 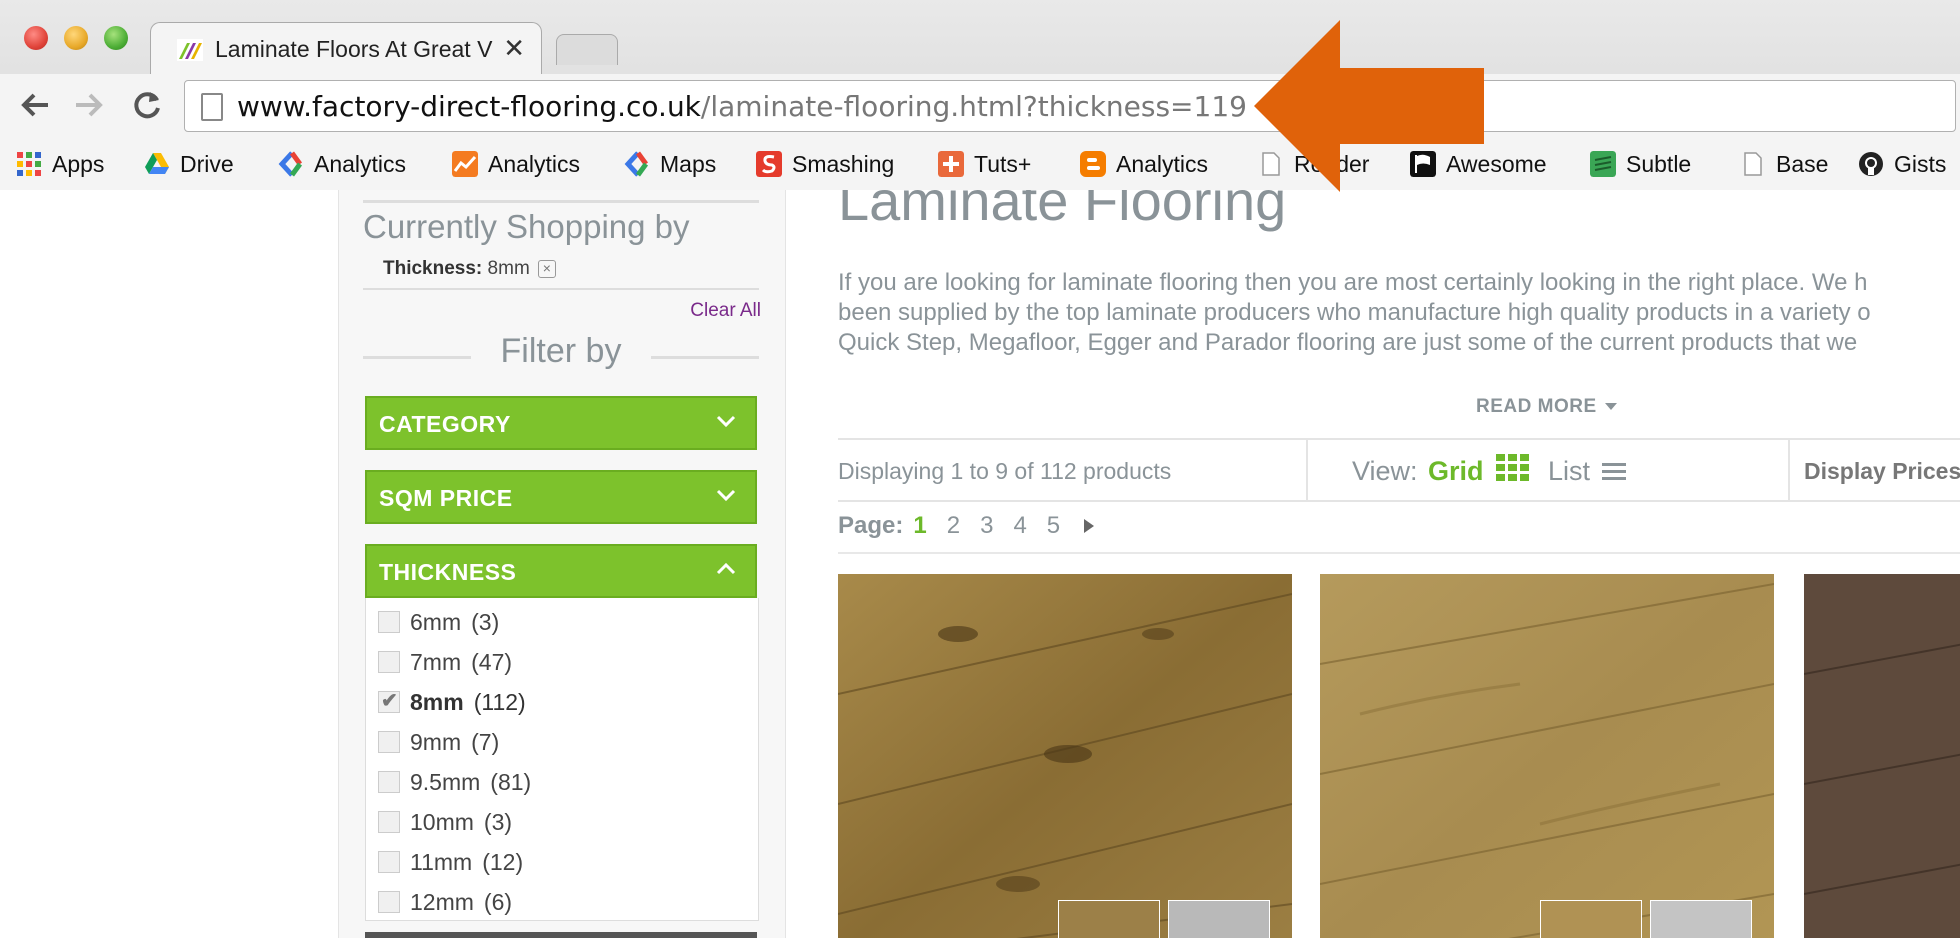 What do you see at coordinates (973, 106) in the screenshot?
I see `url-path: /laminate-flooring.html?thickness=119` at bounding box center [973, 106].